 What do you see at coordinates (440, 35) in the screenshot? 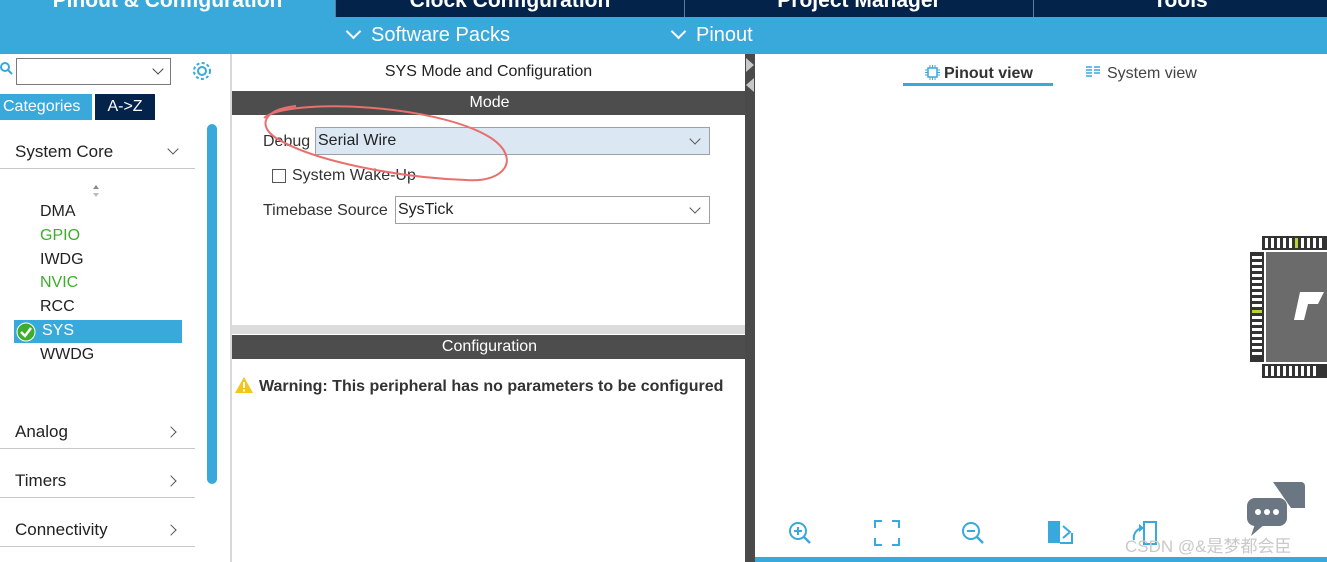
I see `software-packs-label: Software Packs` at bounding box center [440, 35].